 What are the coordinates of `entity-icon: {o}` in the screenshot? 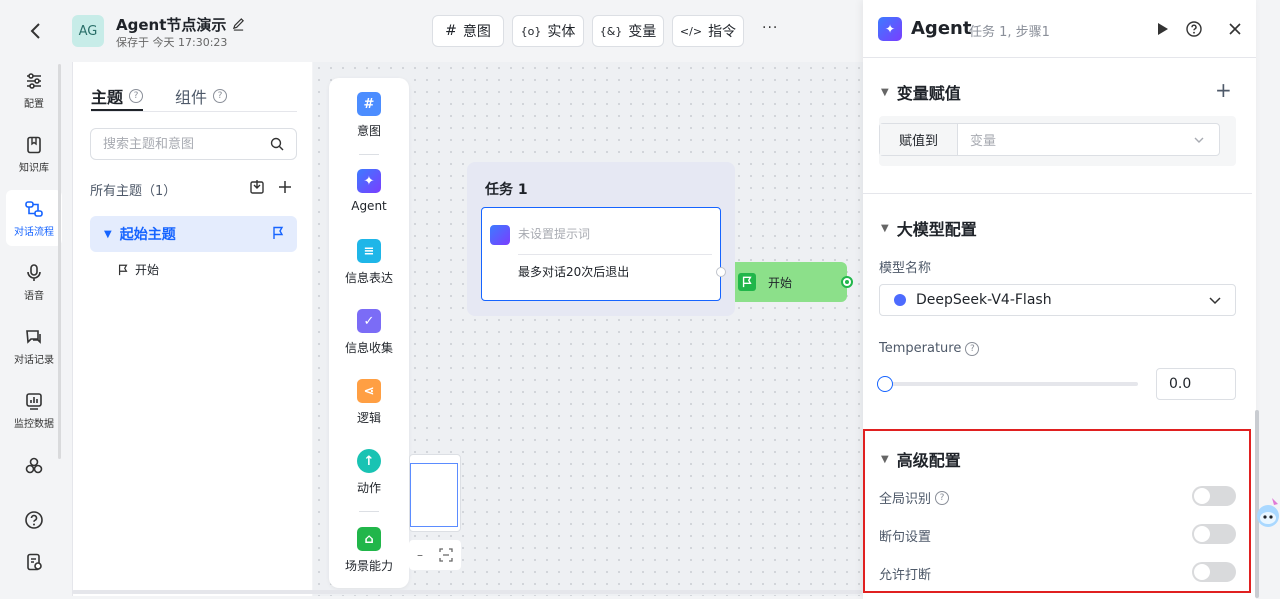 It's located at (531, 31).